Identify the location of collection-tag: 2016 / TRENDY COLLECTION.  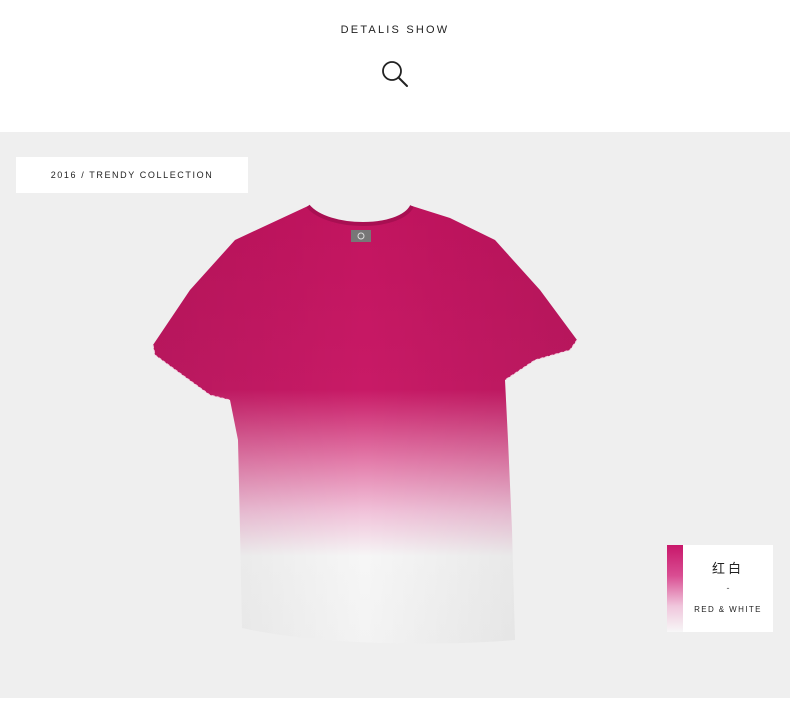
(132, 175).